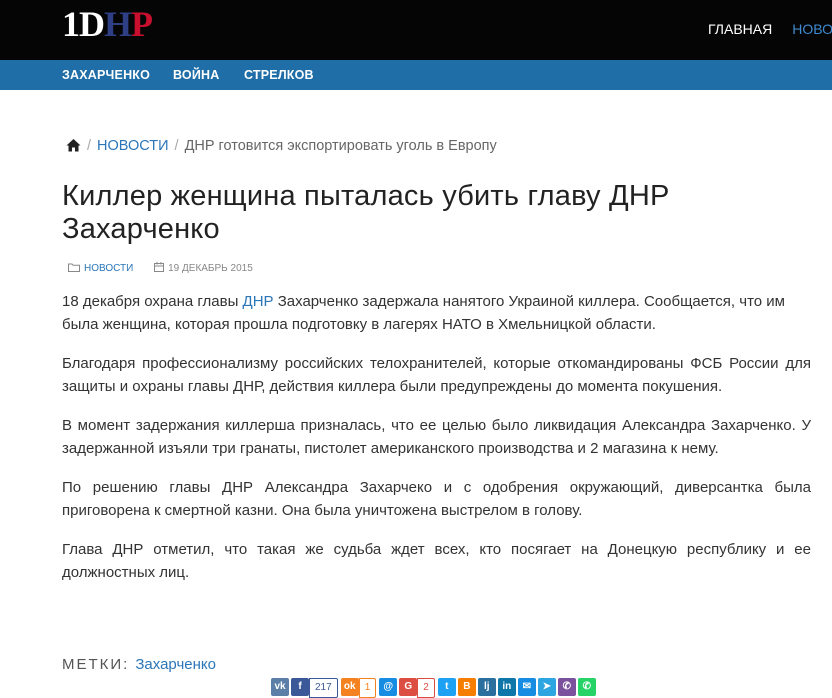 This screenshot has width=832, height=698. I want to click on mailru-icon: @, so click(388, 686).